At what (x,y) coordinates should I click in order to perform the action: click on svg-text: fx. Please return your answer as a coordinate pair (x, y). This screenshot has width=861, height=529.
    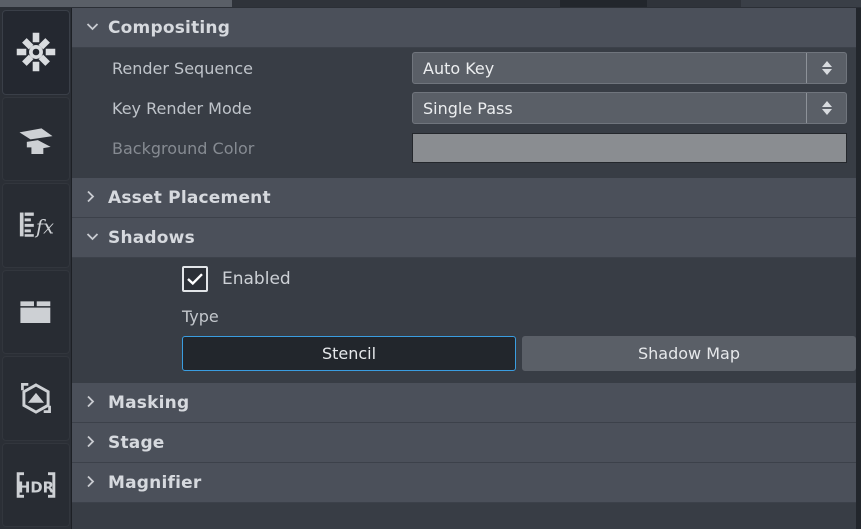
    Looking at the image, I should click on (44, 227).